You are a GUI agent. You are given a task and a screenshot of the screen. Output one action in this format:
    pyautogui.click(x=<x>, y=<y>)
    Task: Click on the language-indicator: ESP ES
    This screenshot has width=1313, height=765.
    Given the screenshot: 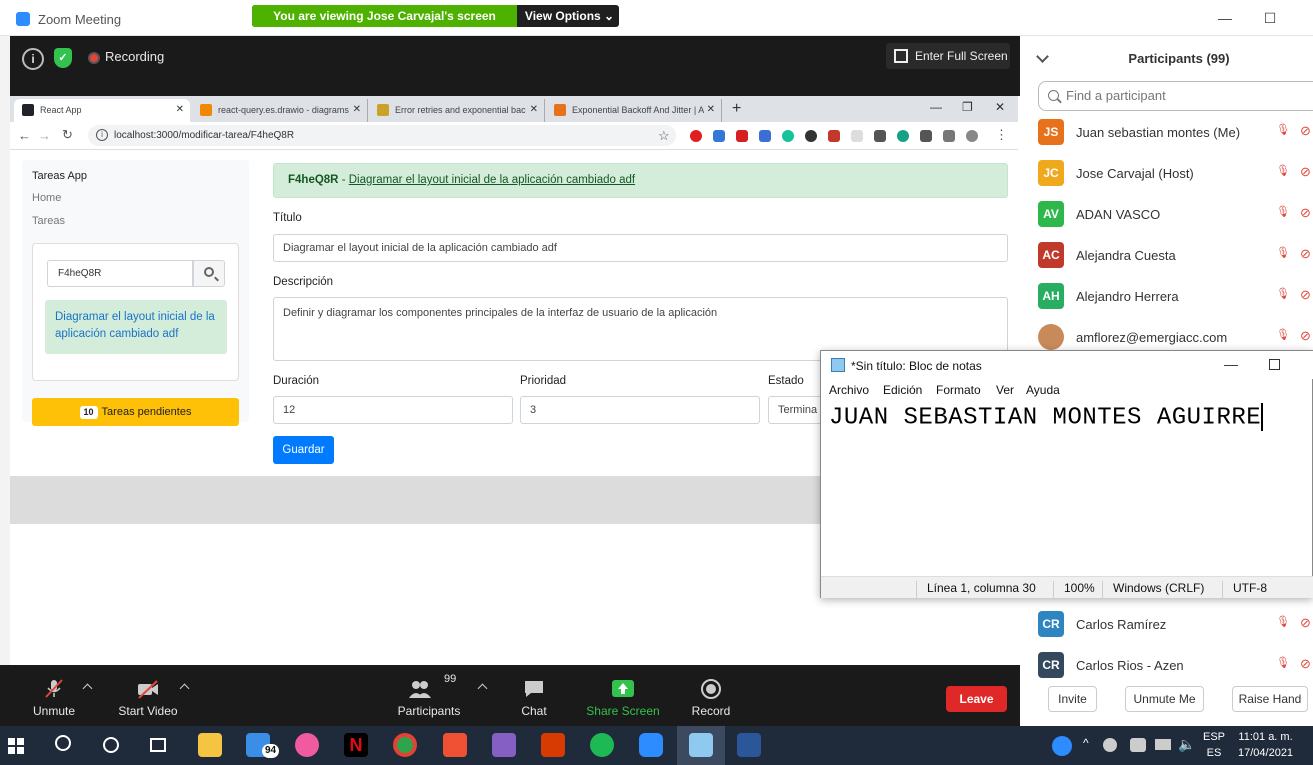 What is the action you would take?
    pyautogui.click(x=1214, y=745)
    